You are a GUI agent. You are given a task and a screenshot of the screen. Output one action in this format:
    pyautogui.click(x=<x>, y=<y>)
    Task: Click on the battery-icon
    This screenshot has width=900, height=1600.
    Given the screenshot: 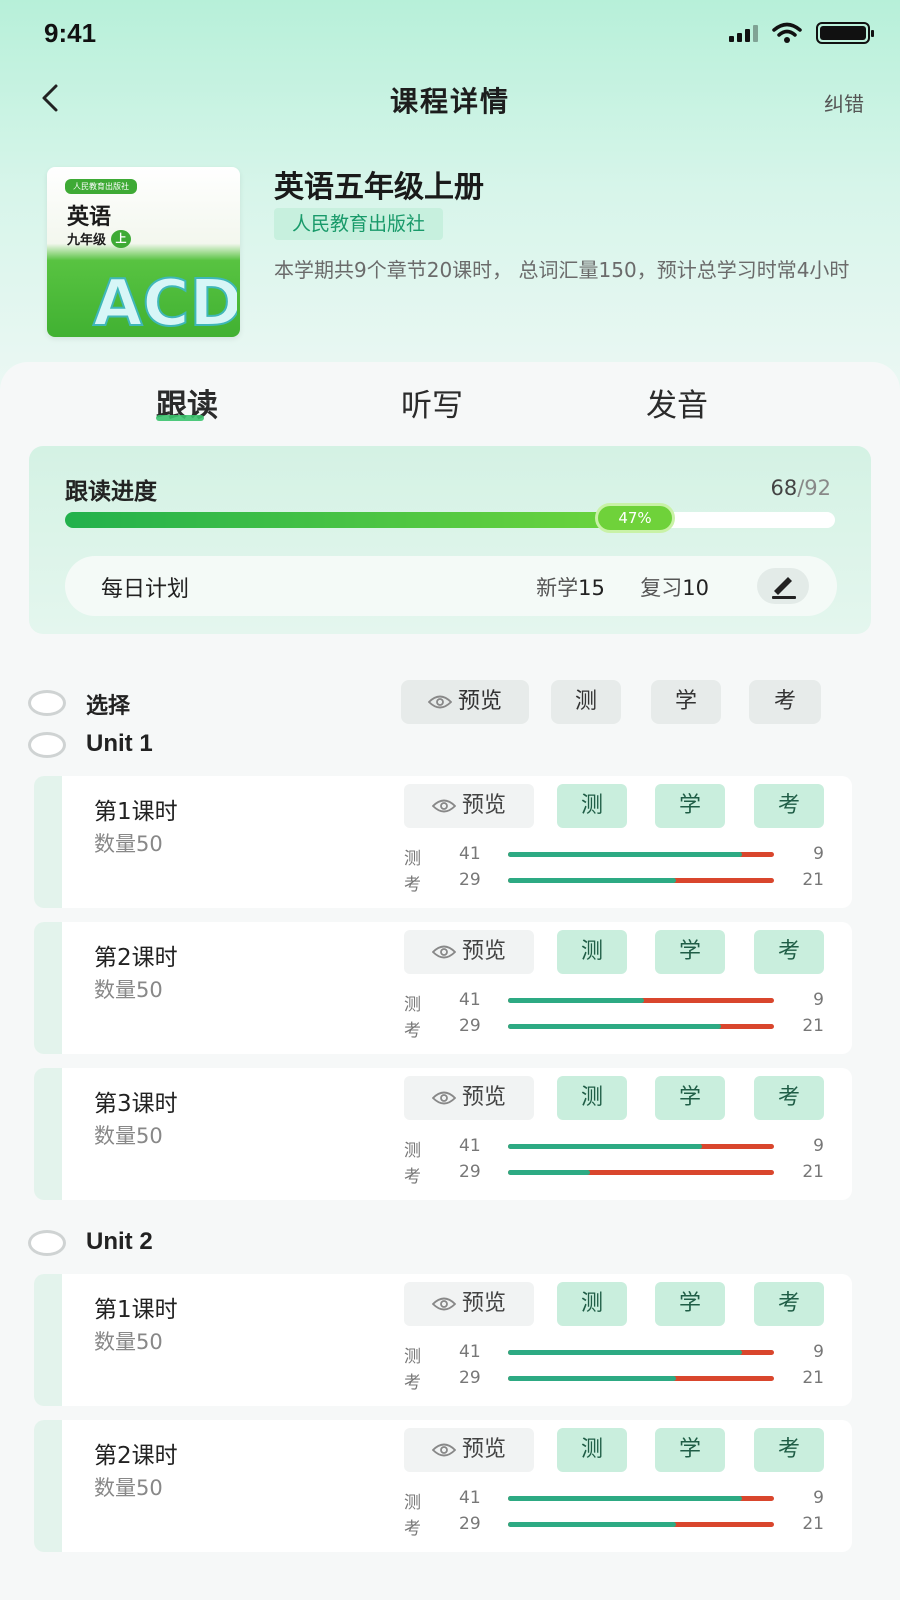 What is the action you would take?
    pyautogui.click(x=845, y=33)
    